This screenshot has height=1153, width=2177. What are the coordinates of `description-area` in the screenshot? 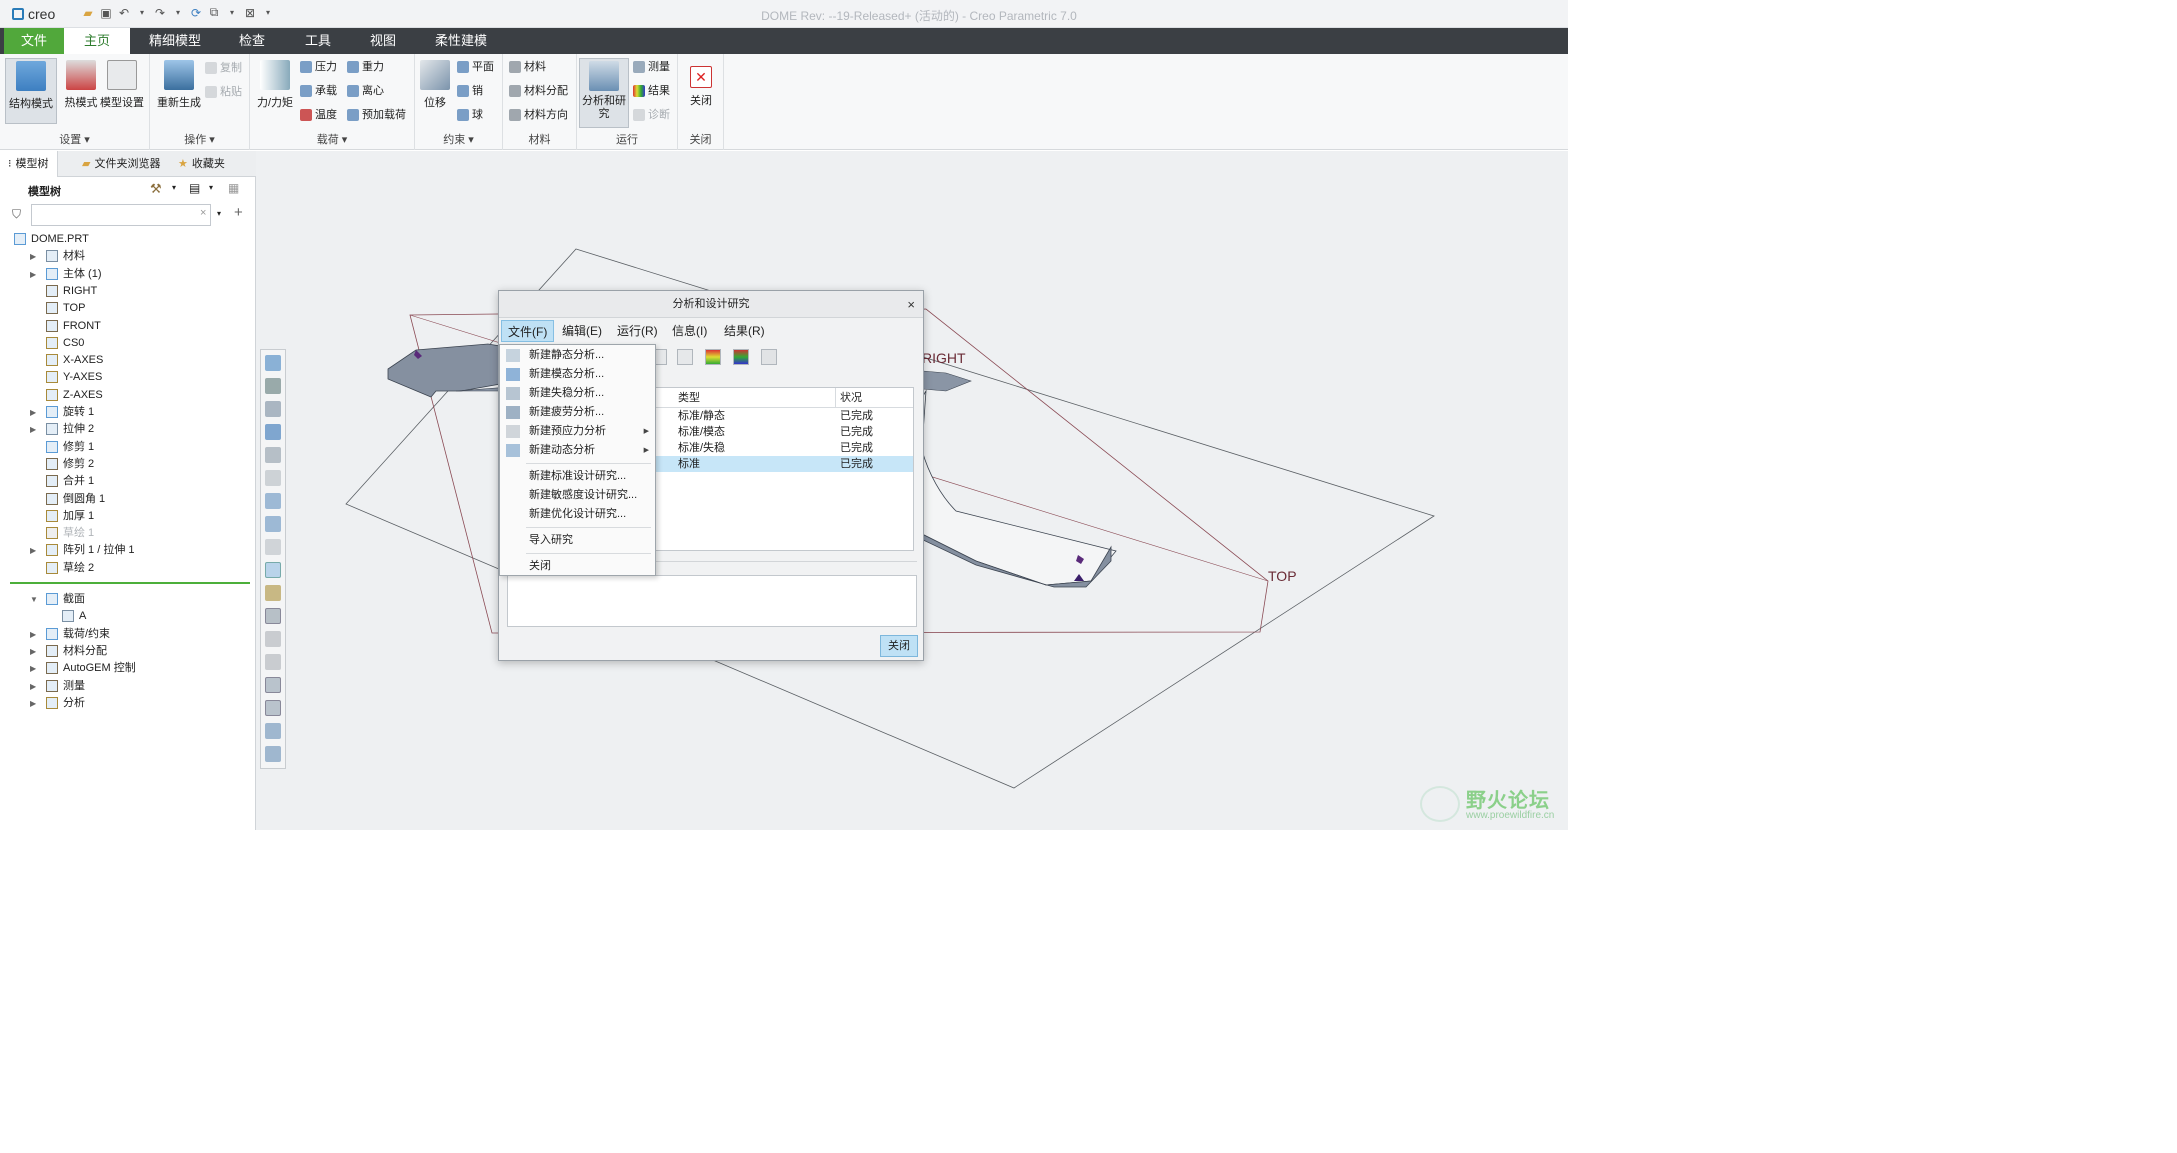 It's located at (712, 601).